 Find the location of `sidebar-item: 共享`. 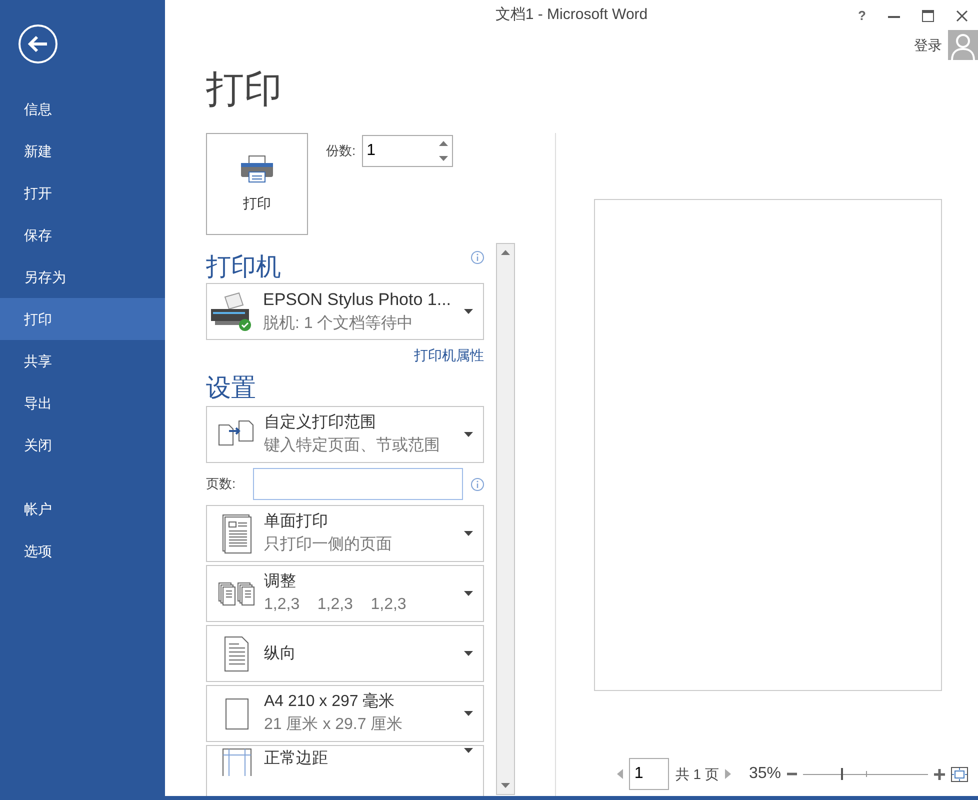

sidebar-item: 共享 is located at coordinates (82, 361).